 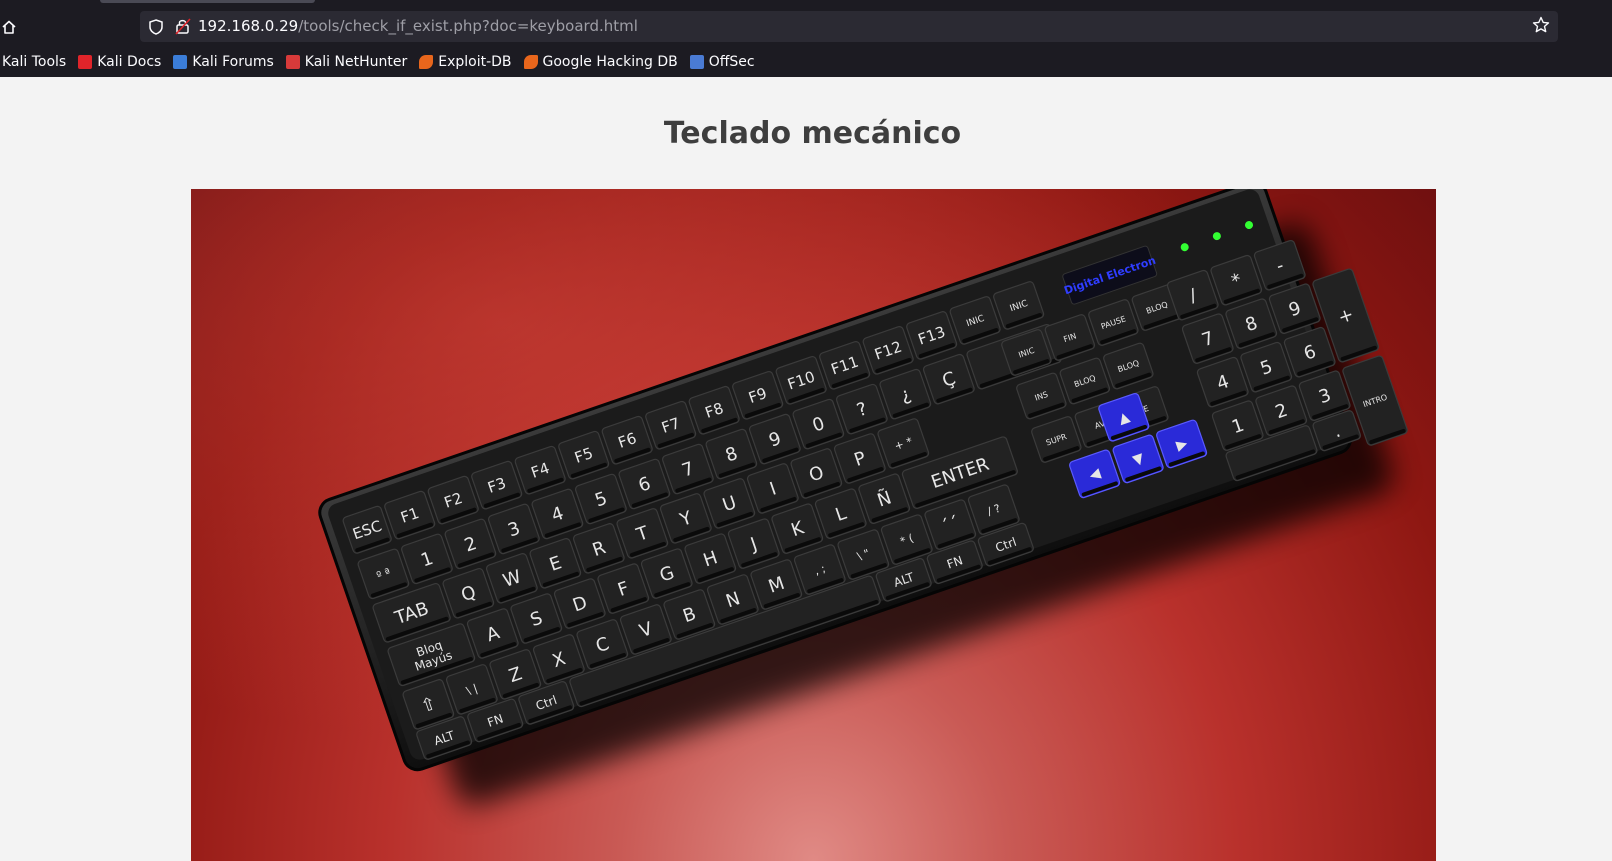 What do you see at coordinates (475, 61) in the screenshot?
I see `bookmark-label: Exploit-DB` at bounding box center [475, 61].